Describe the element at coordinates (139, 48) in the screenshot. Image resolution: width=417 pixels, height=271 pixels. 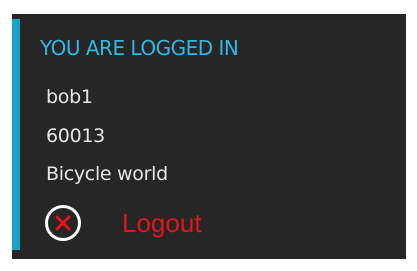
I see `login-status-heading: YOU ARE LOGGED IN` at that location.